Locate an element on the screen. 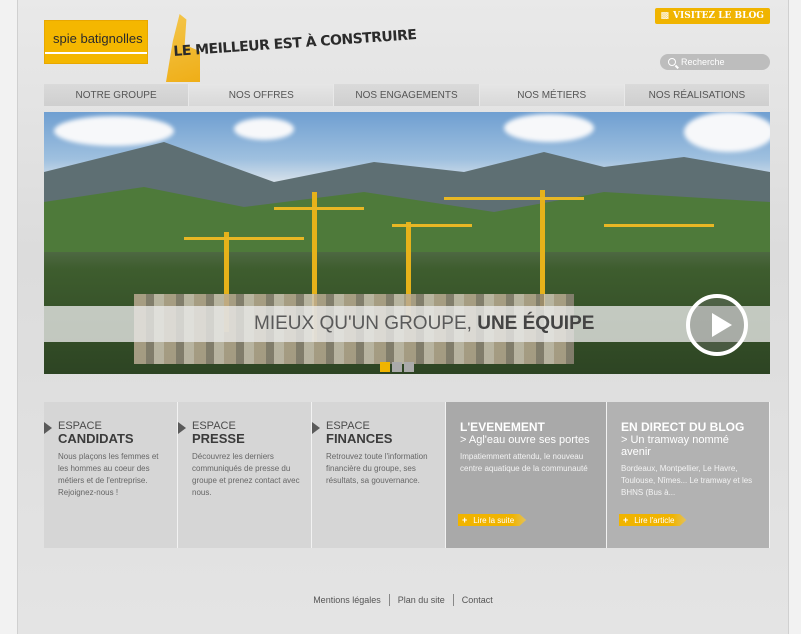 The width and height of the screenshot is (801, 634). search-input: Recherche is located at coordinates (715, 62).